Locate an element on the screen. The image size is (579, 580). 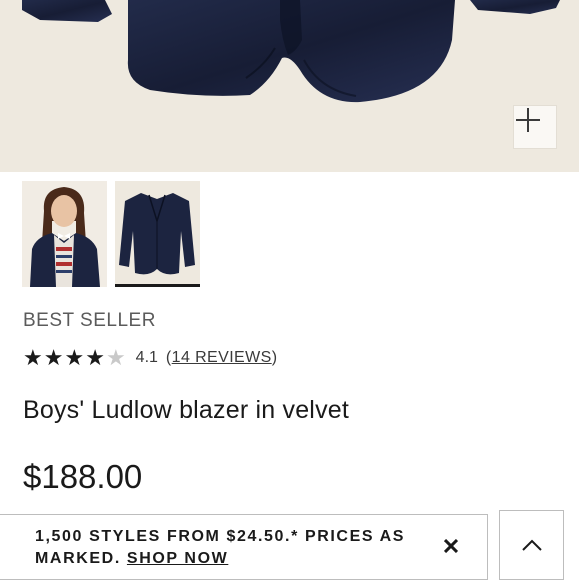
scroll-to-top-button is located at coordinates (531, 545).